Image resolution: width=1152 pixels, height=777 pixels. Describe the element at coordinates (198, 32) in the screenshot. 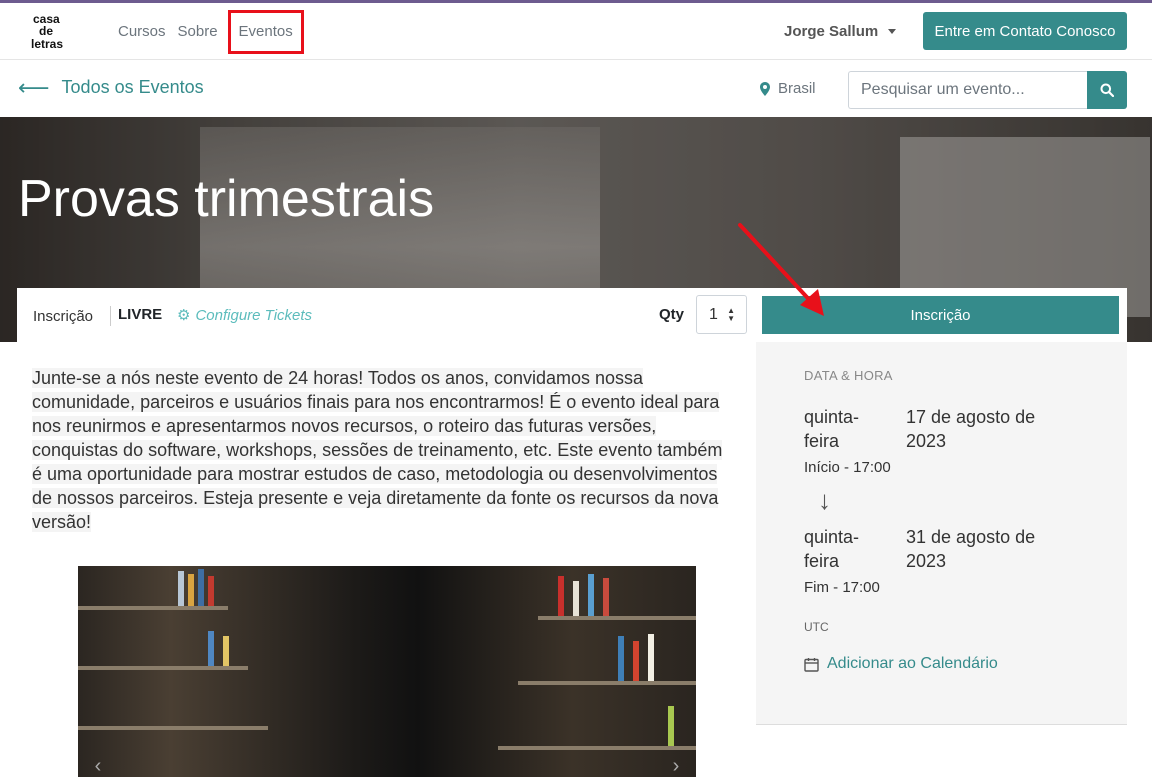

I see `nav-sobre: Sobre` at that location.